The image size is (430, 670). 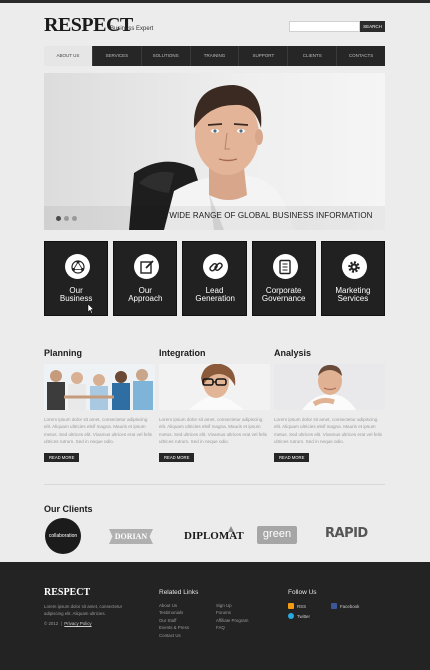 What do you see at coordinates (51, 623) in the screenshot?
I see `copyright-text: © 2012` at bounding box center [51, 623].